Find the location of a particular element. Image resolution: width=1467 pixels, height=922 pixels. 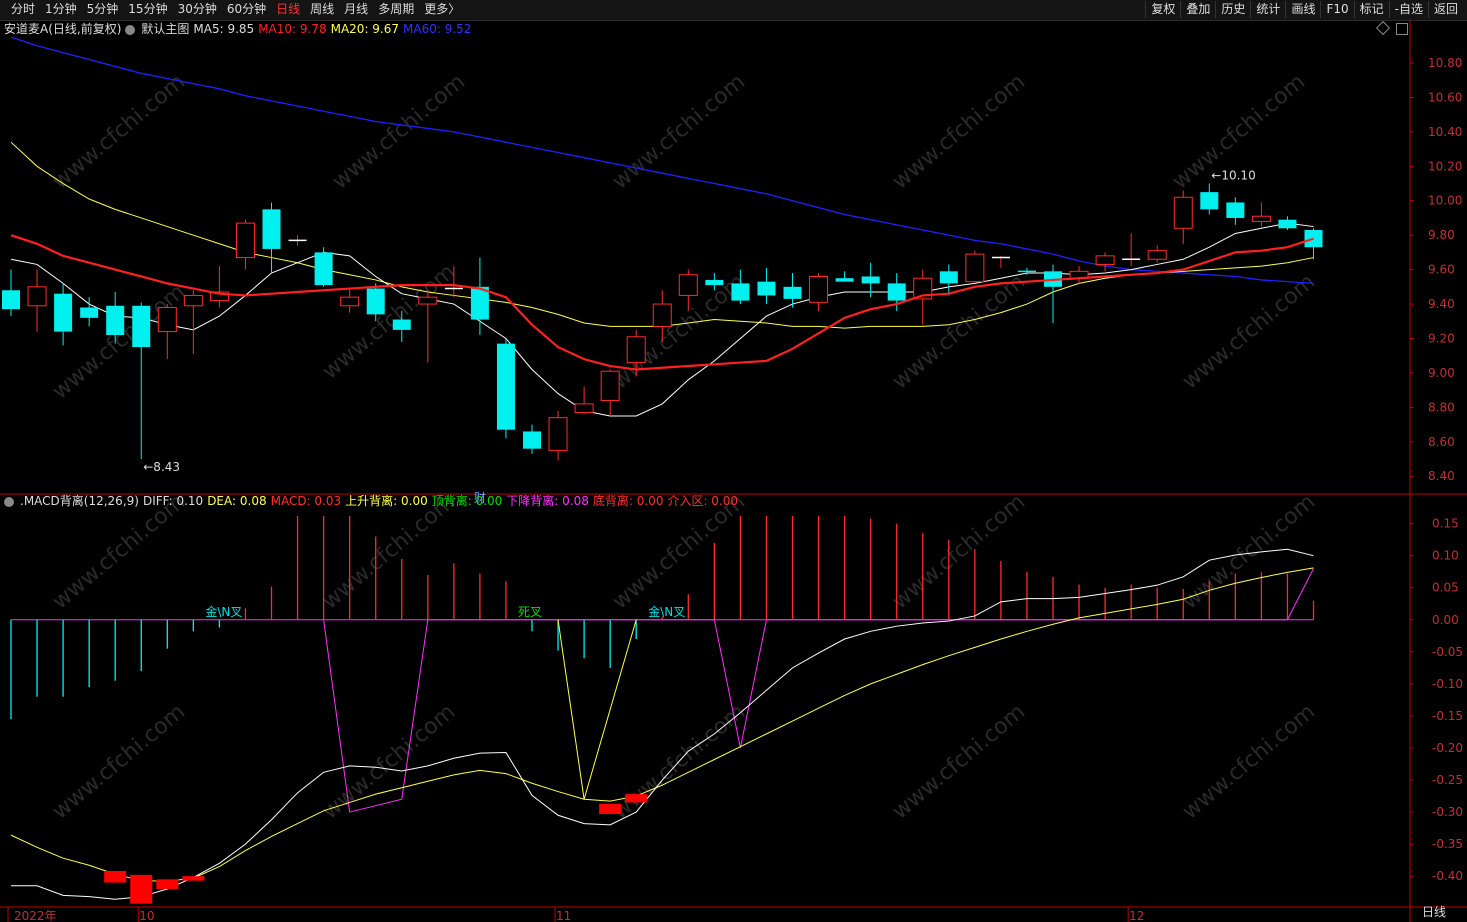

period-tab-9: 多周期 is located at coordinates (396, 9).